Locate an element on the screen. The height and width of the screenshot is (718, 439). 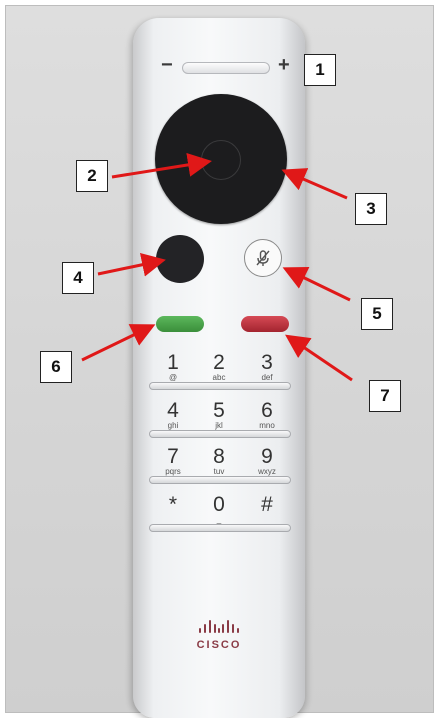
callout-7: 7 is located at coordinates (385, 396).